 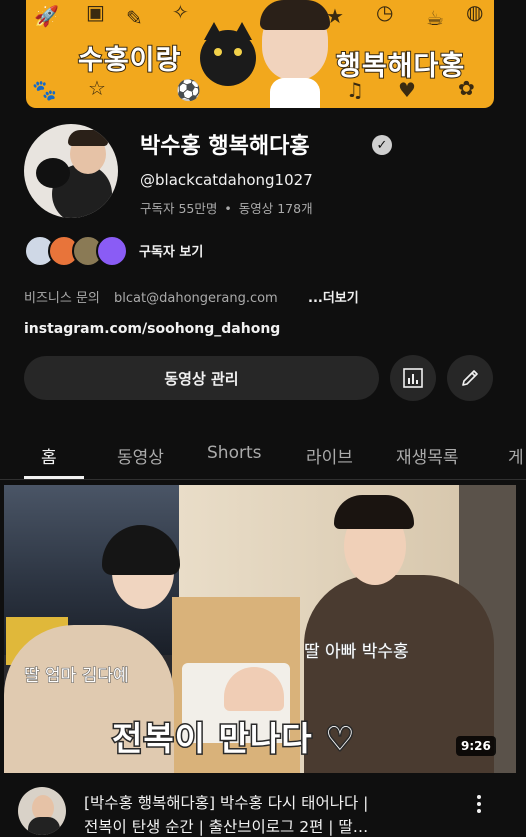 I want to click on tab-home: 홈, so click(x=49, y=455).